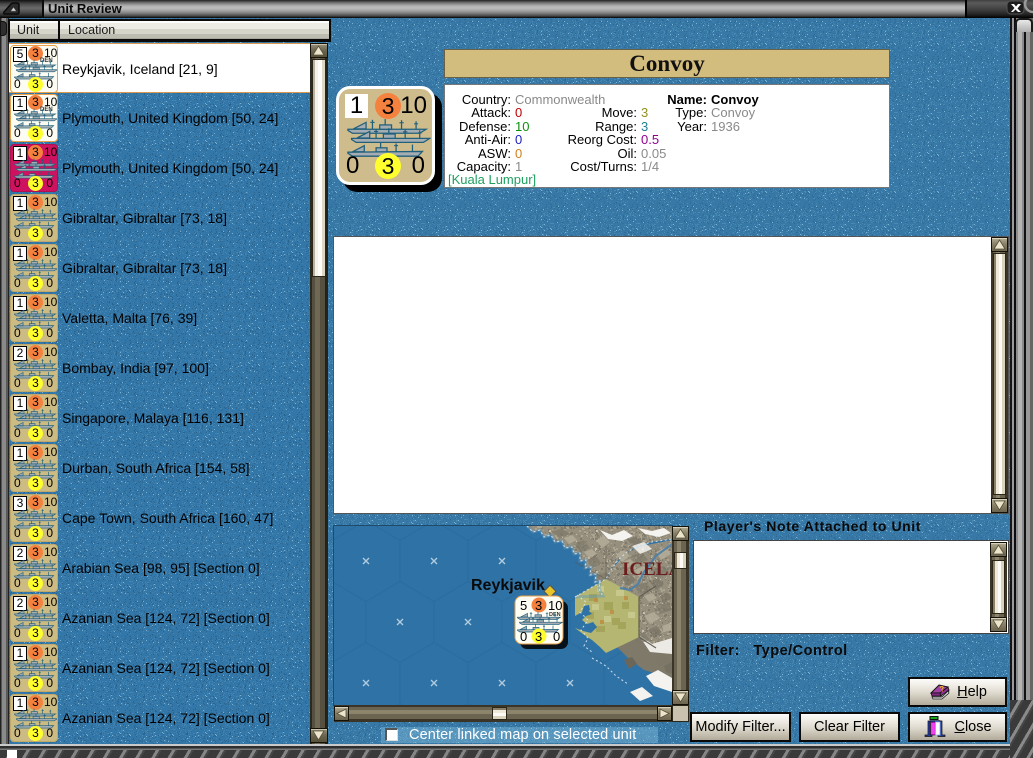 This screenshot has height=758, width=1033. What do you see at coordinates (508, 585) in the screenshot?
I see `svg-text: Reykjavik` at bounding box center [508, 585].